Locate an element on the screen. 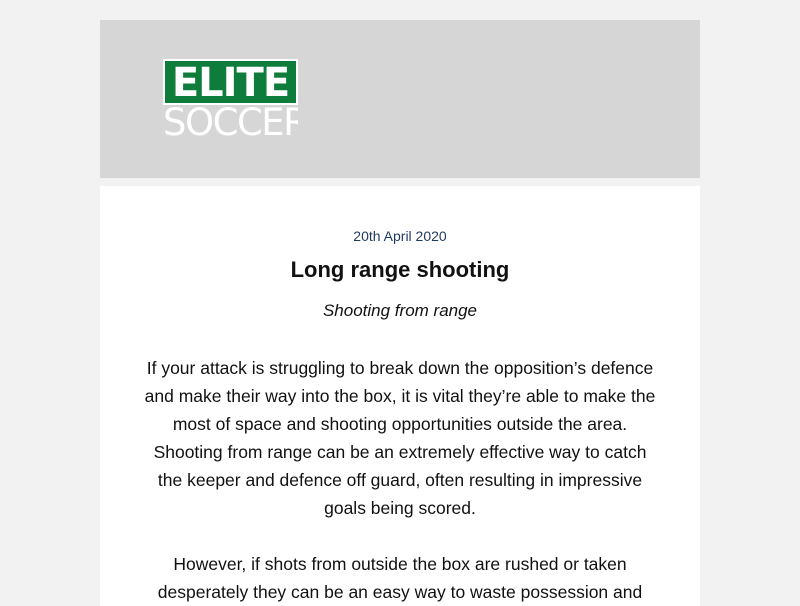 This screenshot has height=606, width=800. article-subtitle: Shooting from range is located at coordinates (400, 310).